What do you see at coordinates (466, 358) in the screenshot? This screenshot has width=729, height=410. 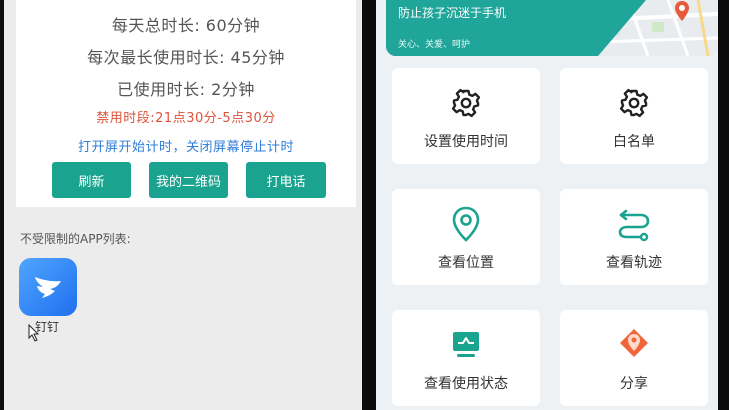 I see `view-usage-status-button: 查看使用状态` at bounding box center [466, 358].